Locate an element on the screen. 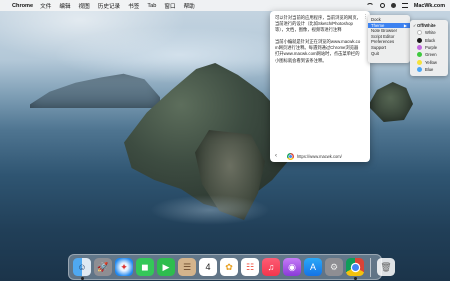 This screenshot has width=450, height=281. music-icon: ♫ is located at coordinates (271, 267).